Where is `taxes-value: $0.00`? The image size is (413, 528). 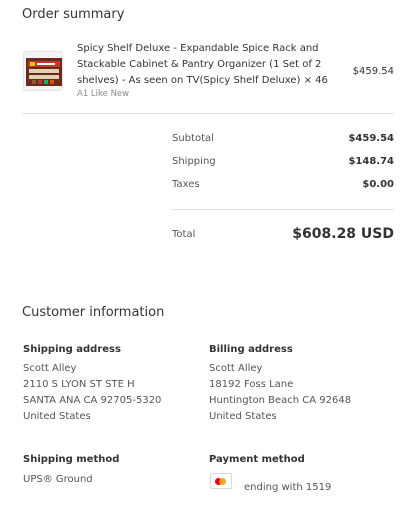 taxes-value: $0.00 is located at coordinates (378, 184).